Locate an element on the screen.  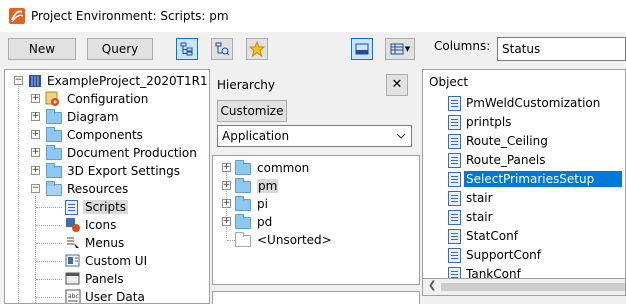
scroll-left-icon: ❮ is located at coordinates (432, 285).